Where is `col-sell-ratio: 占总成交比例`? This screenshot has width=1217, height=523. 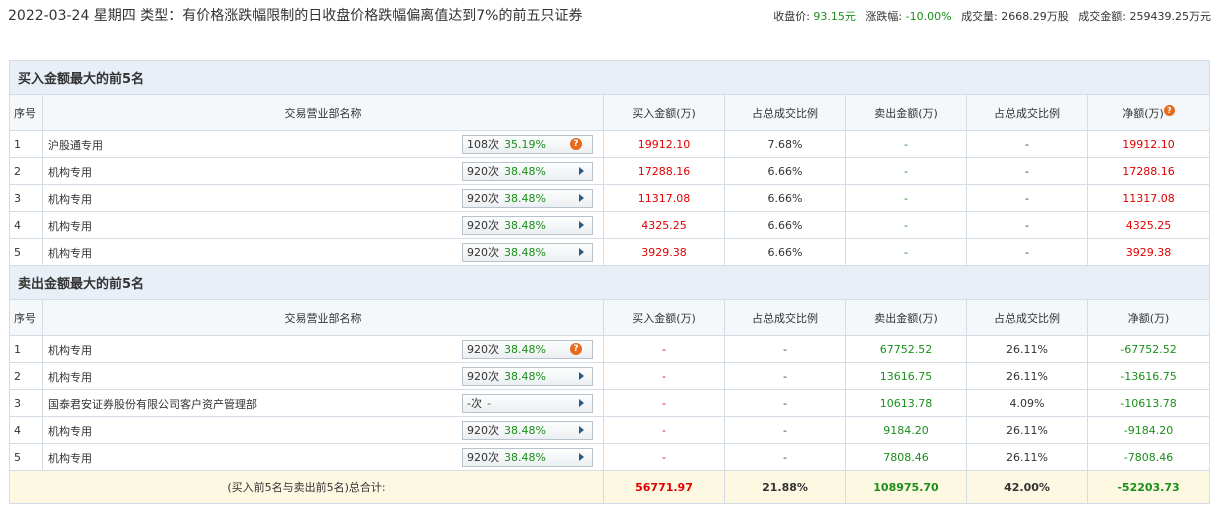
col-sell-ratio: 占总成交比例 is located at coordinates (1027, 317).